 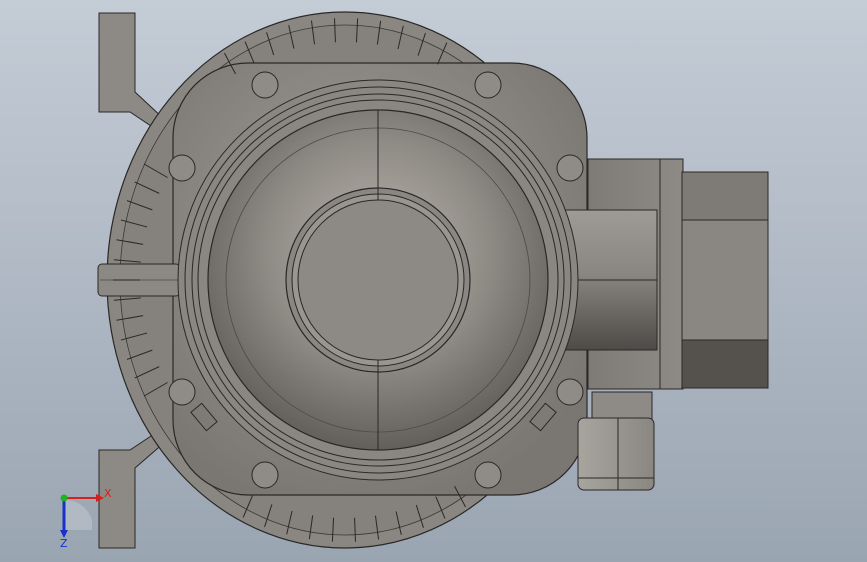 What do you see at coordinates (616, 441) in the screenshot?
I see `cable-gland` at bounding box center [616, 441].